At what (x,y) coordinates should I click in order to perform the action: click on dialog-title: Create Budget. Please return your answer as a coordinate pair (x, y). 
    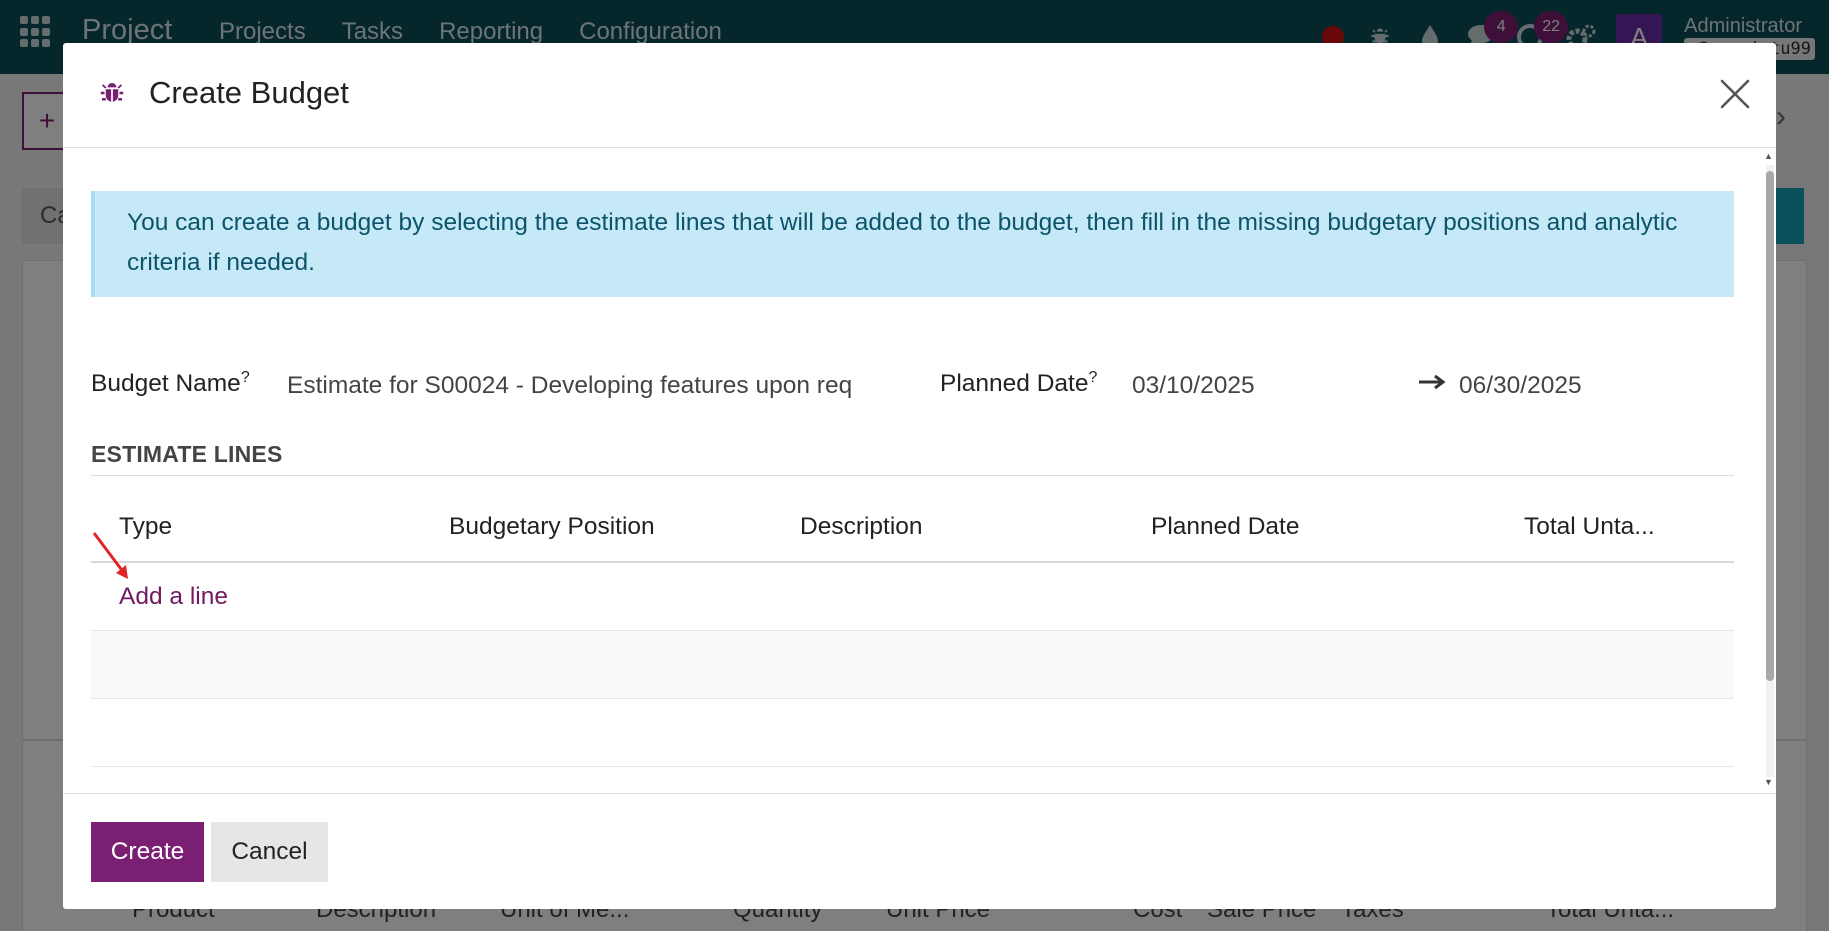
    Looking at the image, I should click on (249, 92).